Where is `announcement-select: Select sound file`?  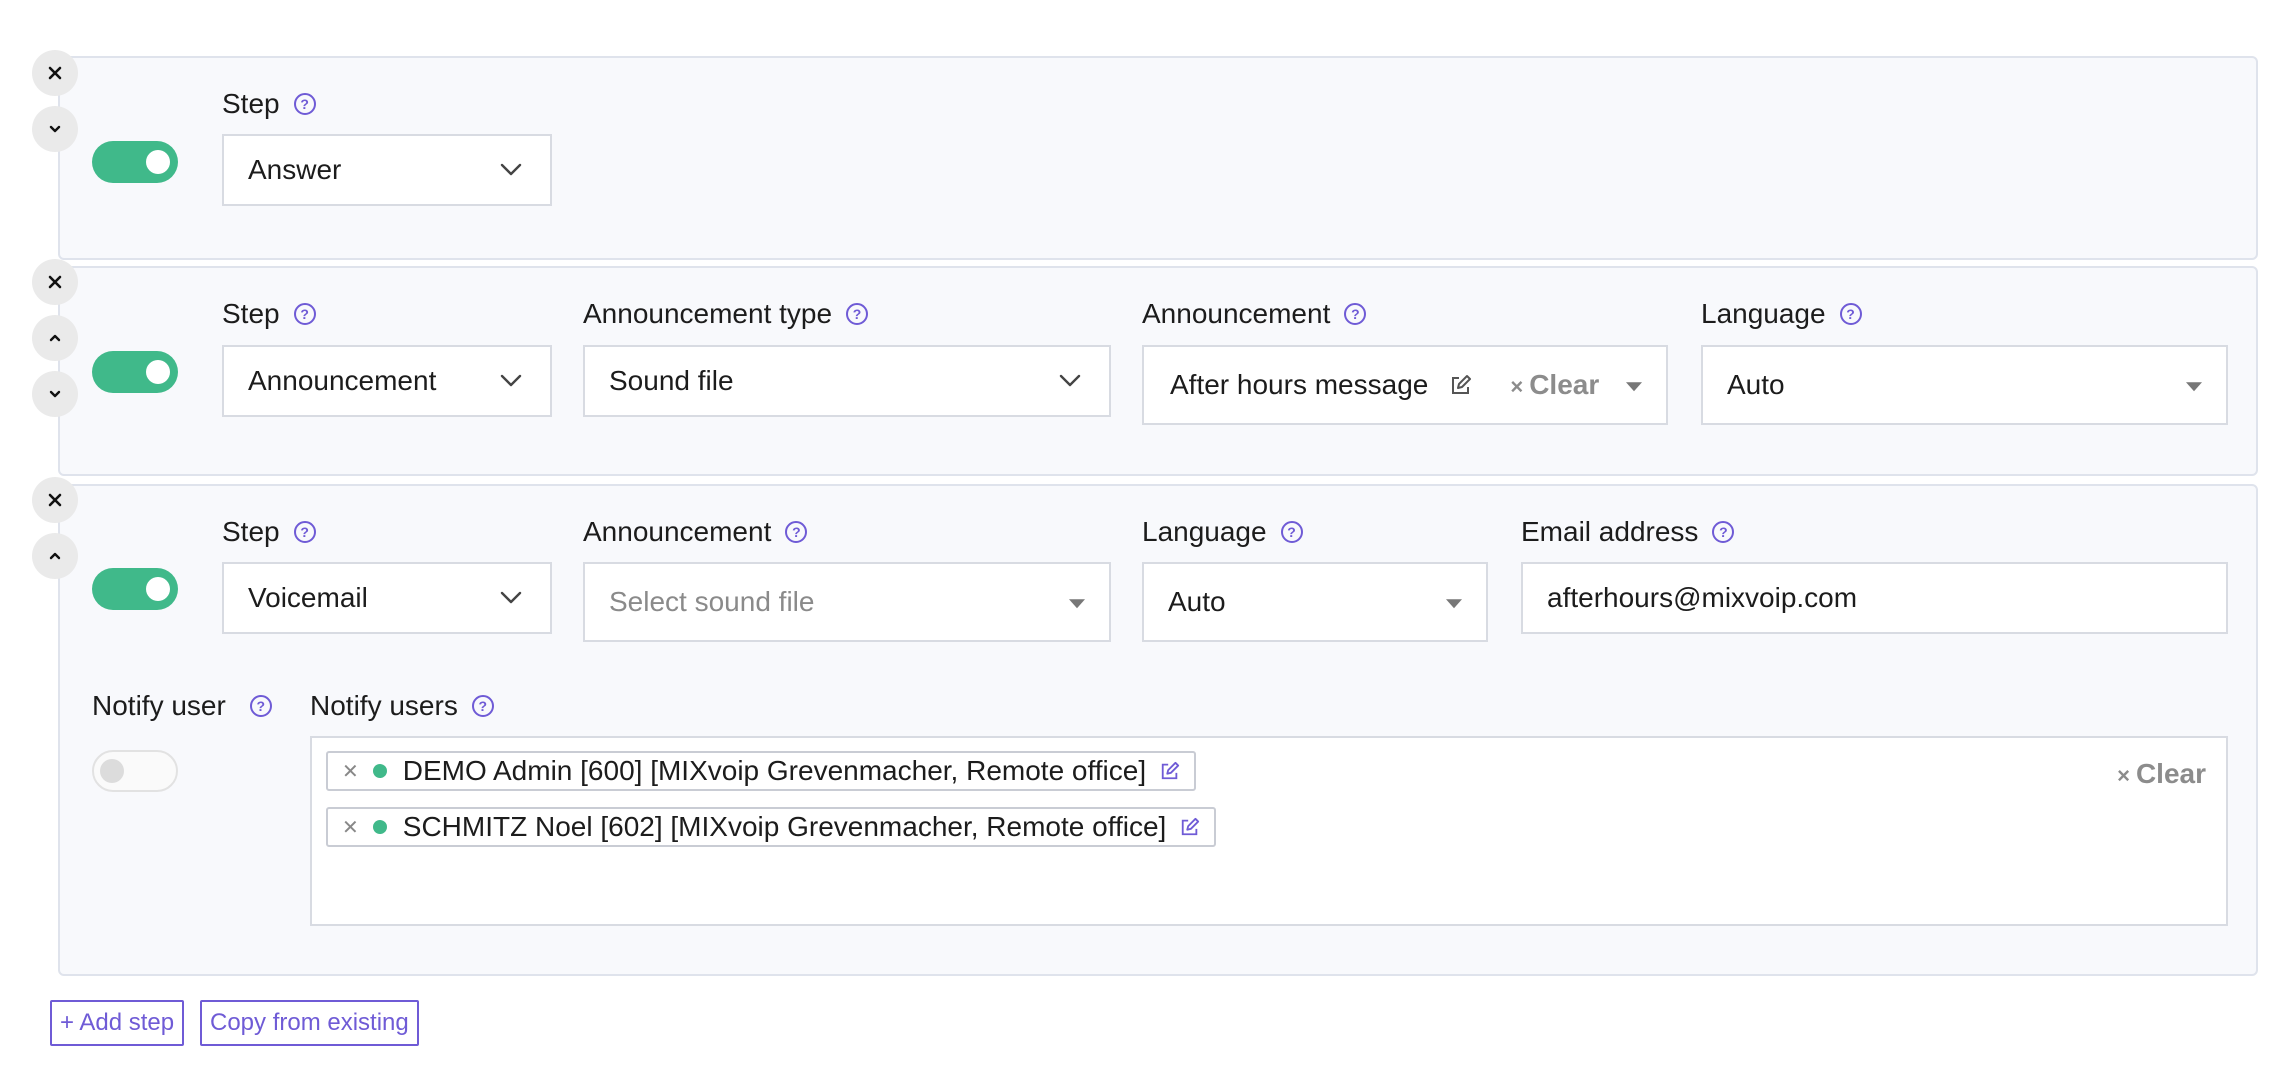 announcement-select: Select sound file is located at coordinates (847, 602).